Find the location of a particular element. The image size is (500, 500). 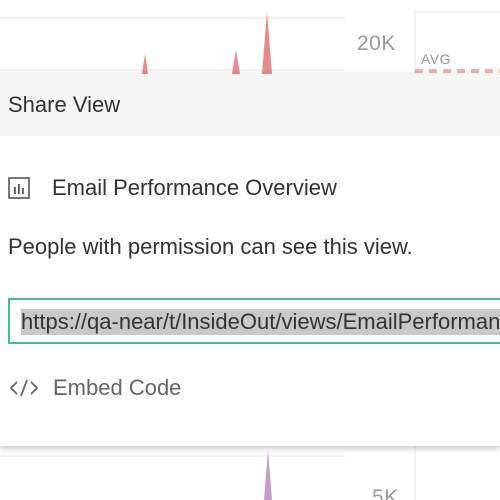

dashboard-background-bottom: 5K is located at coordinates (250, 473).